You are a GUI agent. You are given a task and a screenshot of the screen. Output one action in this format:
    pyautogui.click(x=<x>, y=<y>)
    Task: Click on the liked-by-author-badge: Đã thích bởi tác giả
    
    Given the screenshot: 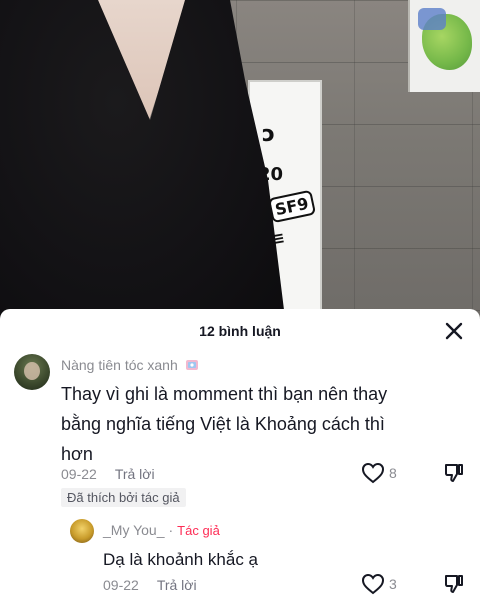 What is the action you would take?
    pyautogui.click(x=123, y=497)
    